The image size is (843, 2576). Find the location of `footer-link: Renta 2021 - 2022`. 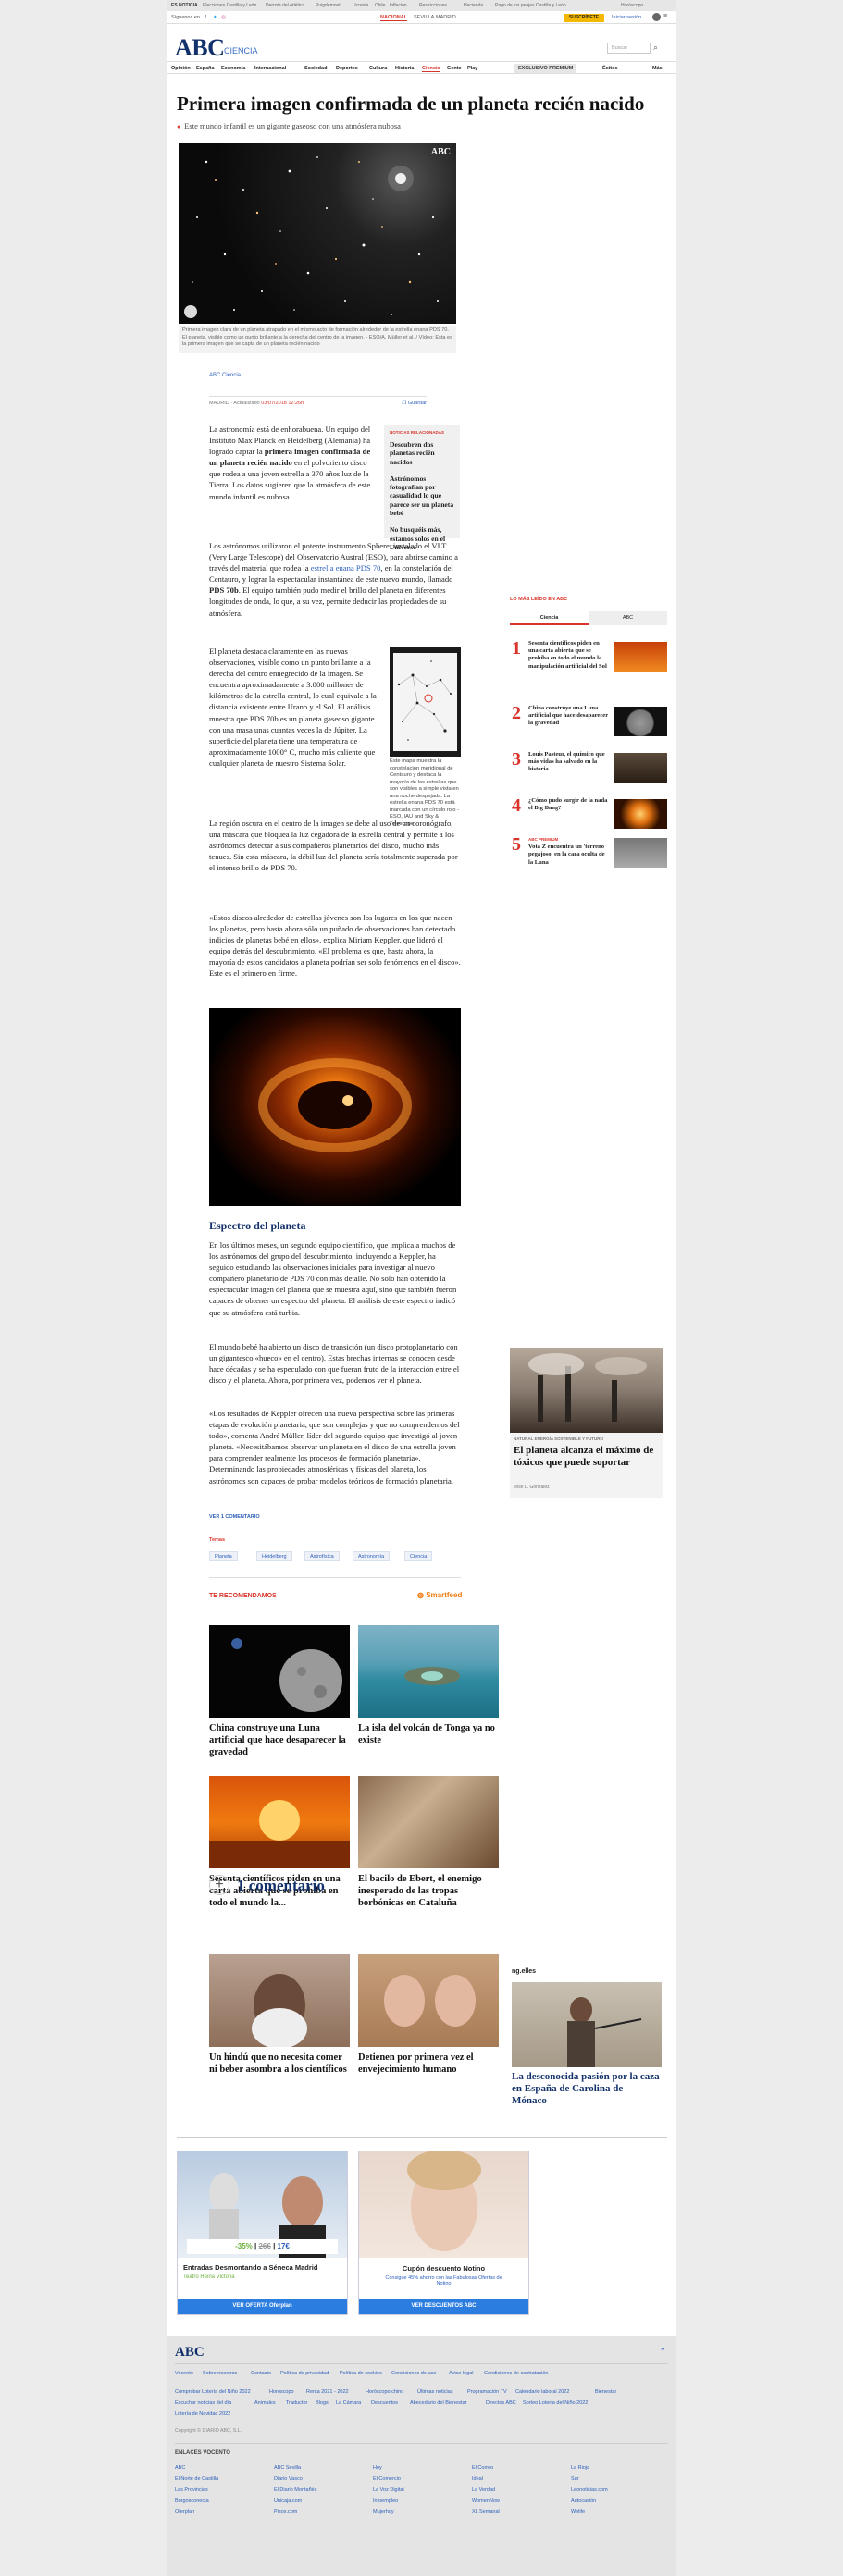

footer-link: Renta 2021 - 2022 is located at coordinates (327, 2392).